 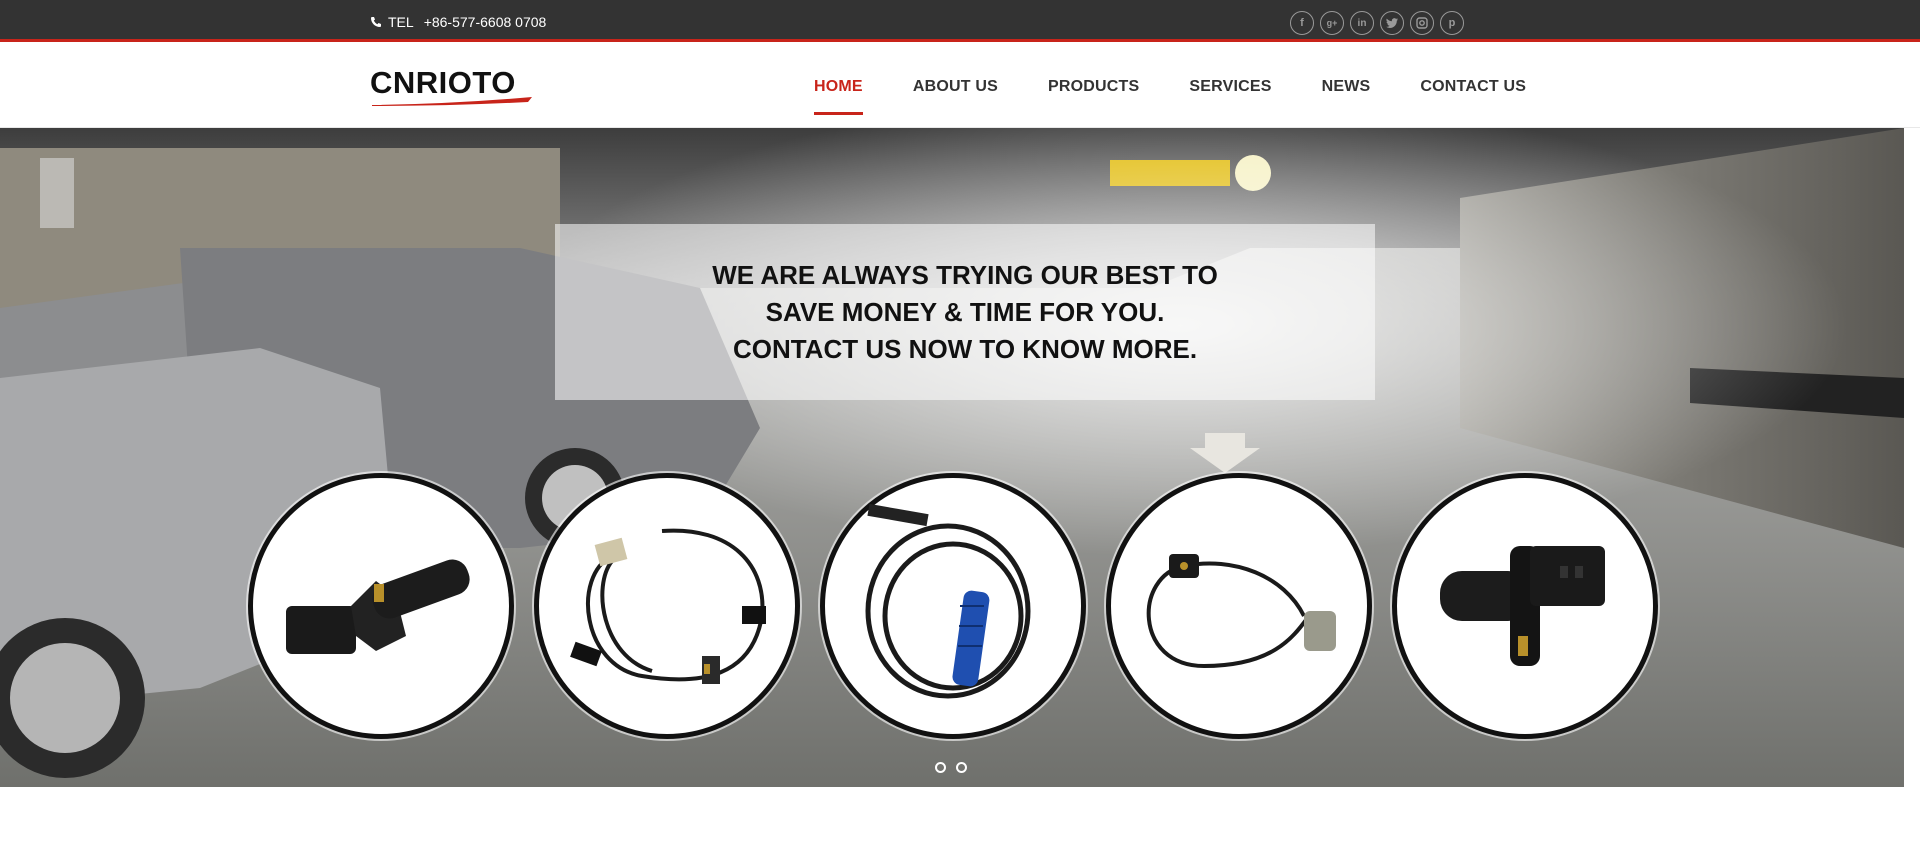 What do you see at coordinates (443, 82) in the screenshot?
I see `logo-text: CNRIOTO` at bounding box center [443, 82].